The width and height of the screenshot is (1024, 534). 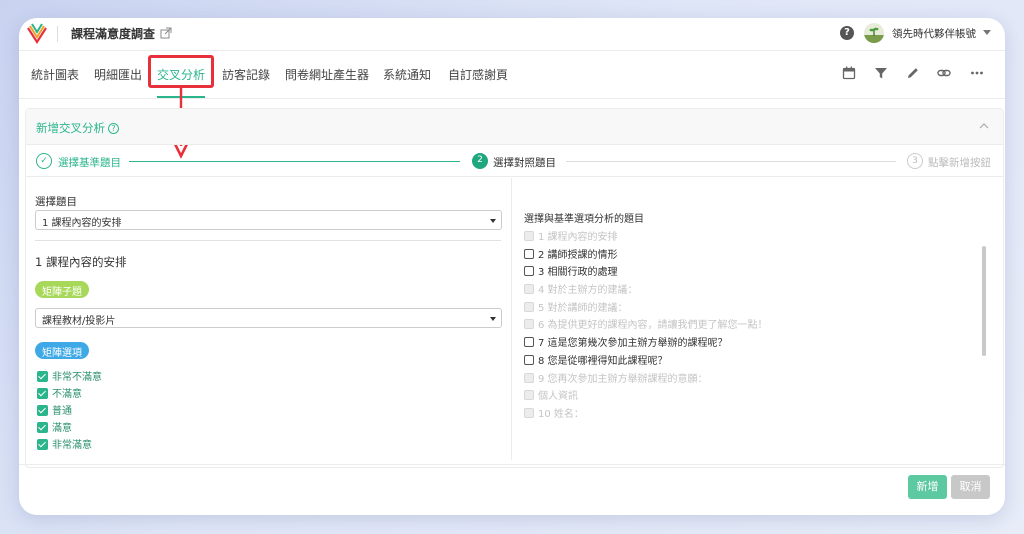 I want to click on option-checkbox: 普通, so click(x=54, y=409).